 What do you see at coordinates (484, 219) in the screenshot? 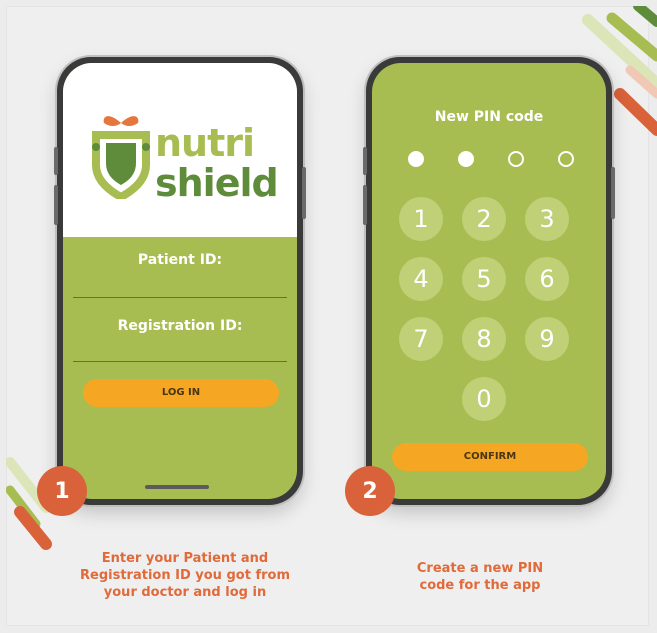
I see `keypad-key-2: 2` at bounding box center [484, 219].